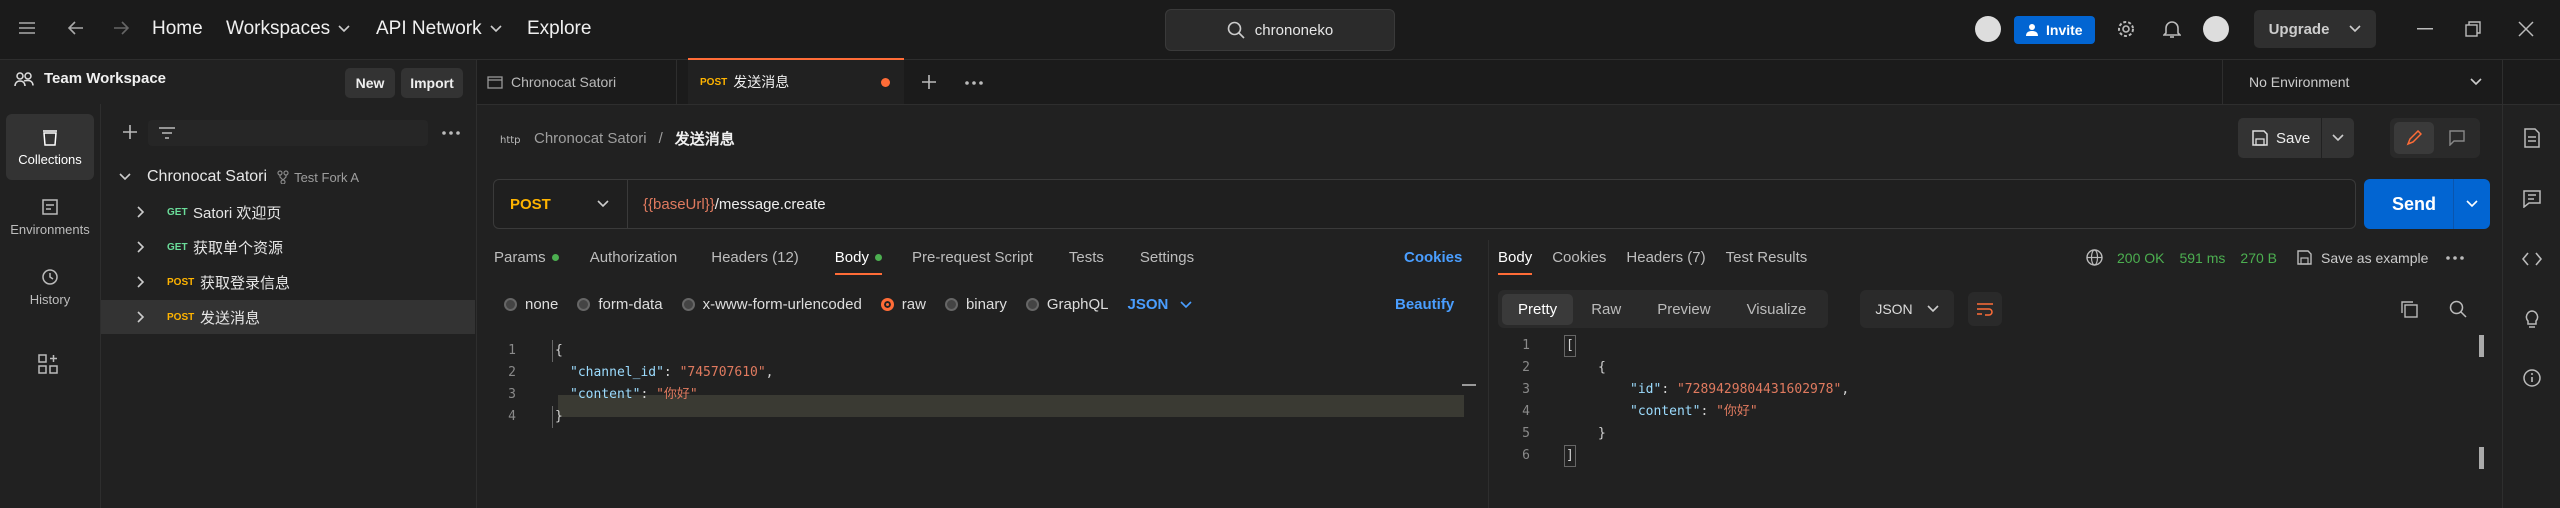  What do you see at coordinates (2532, 138) in the screenshot?
I see `documentation-icon` at bounding box center [2532, 138].